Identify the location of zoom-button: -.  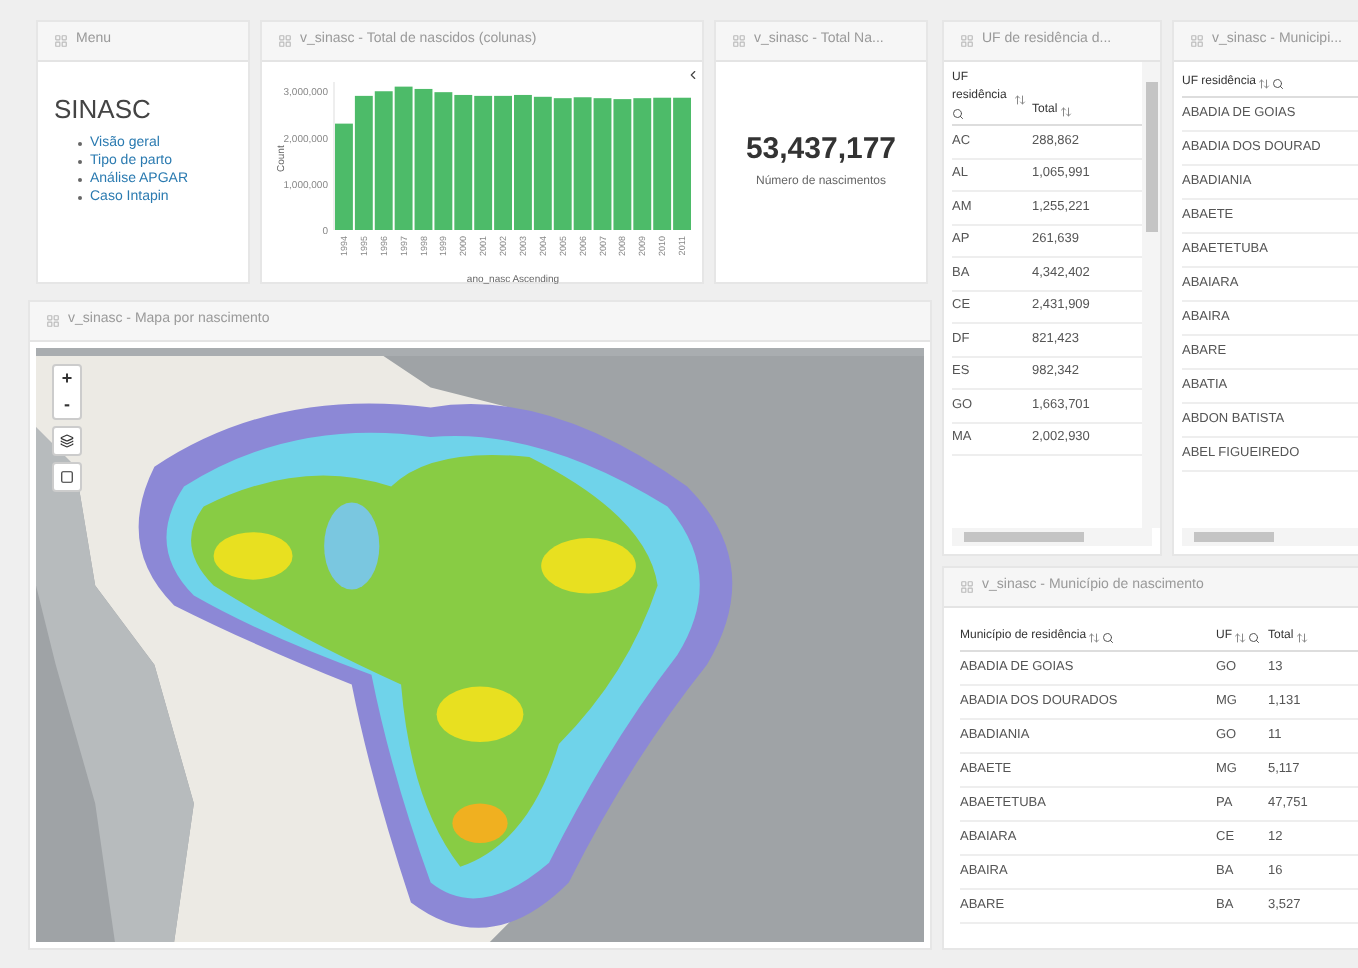
(67, 405).